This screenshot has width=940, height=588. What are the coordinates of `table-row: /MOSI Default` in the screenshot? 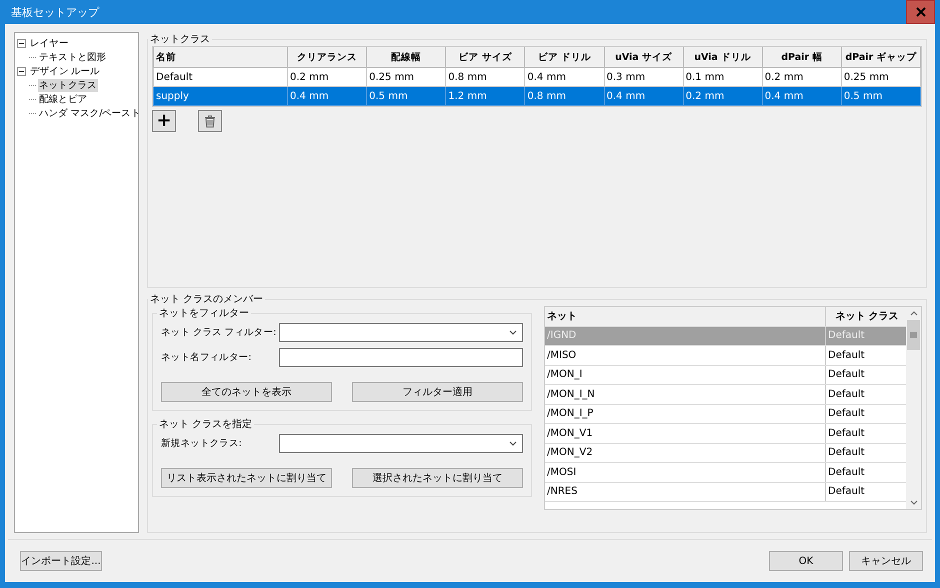 It's located at (725, 472).